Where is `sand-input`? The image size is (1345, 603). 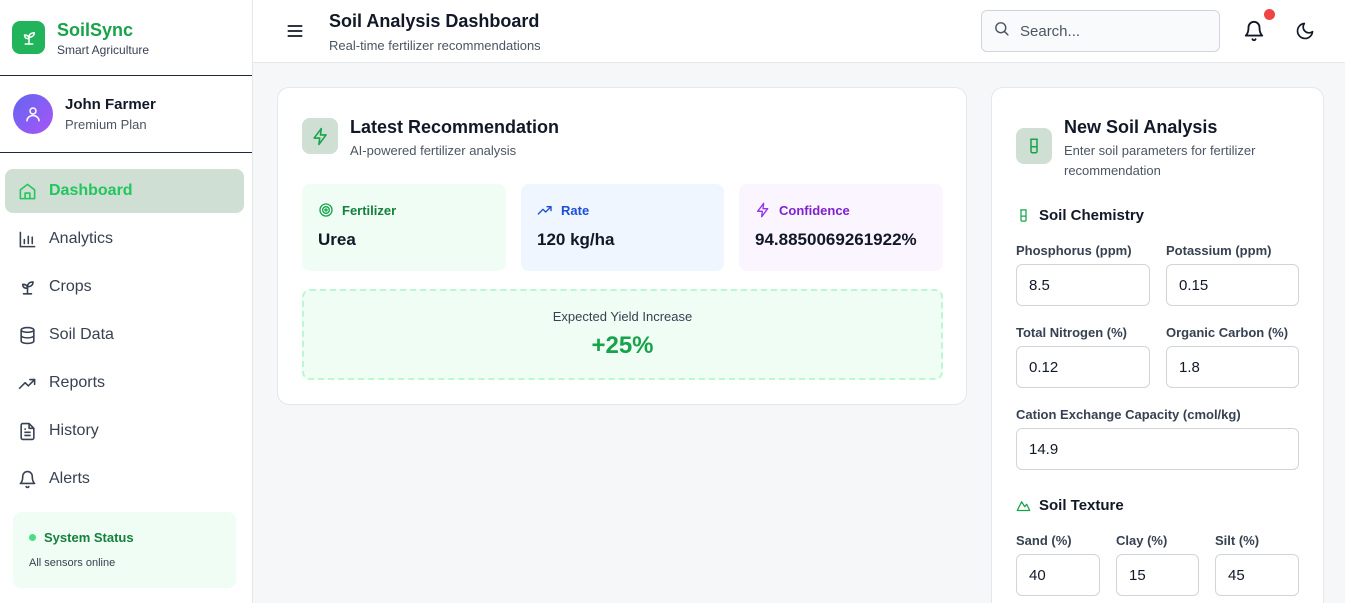
sand-input is located at coordinates (1058, 575).